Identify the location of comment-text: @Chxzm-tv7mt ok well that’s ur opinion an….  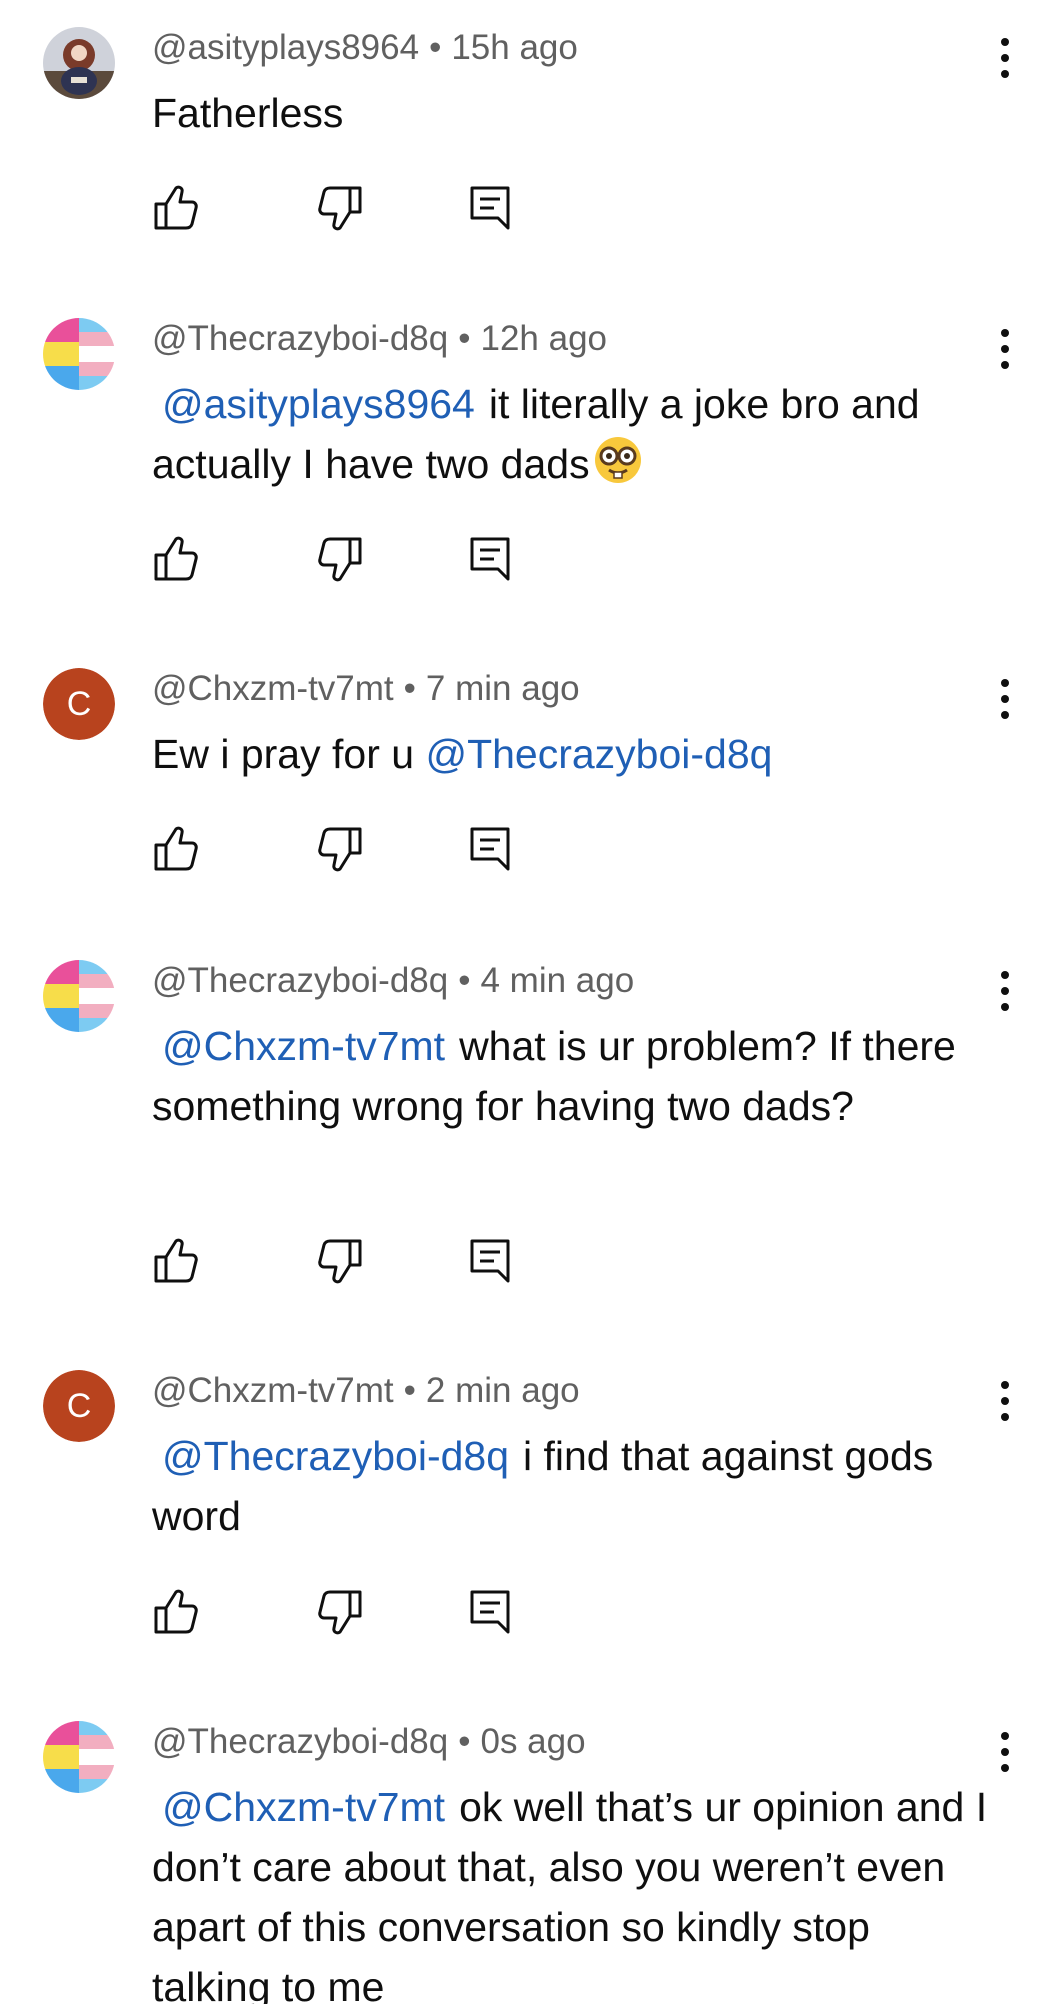
(572, 1890).